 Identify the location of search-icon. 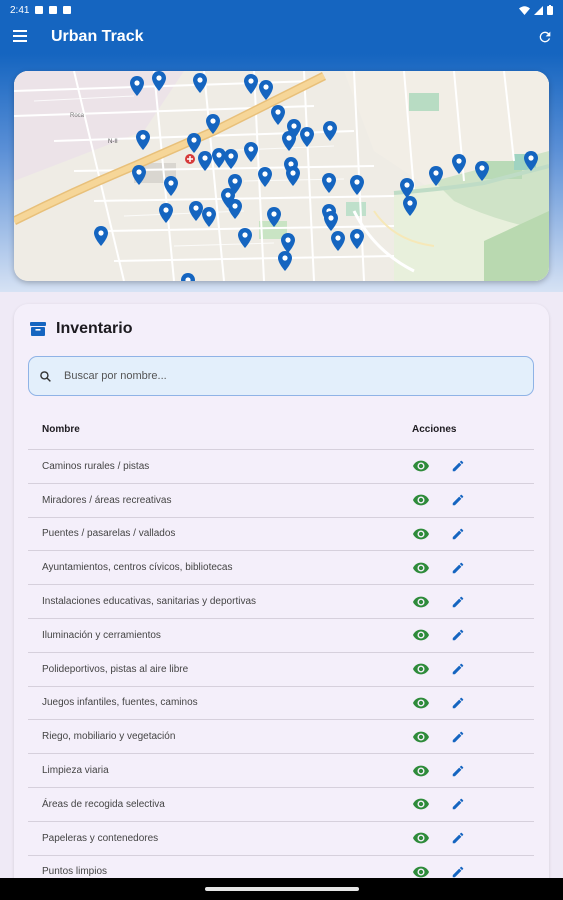
(45, 376).